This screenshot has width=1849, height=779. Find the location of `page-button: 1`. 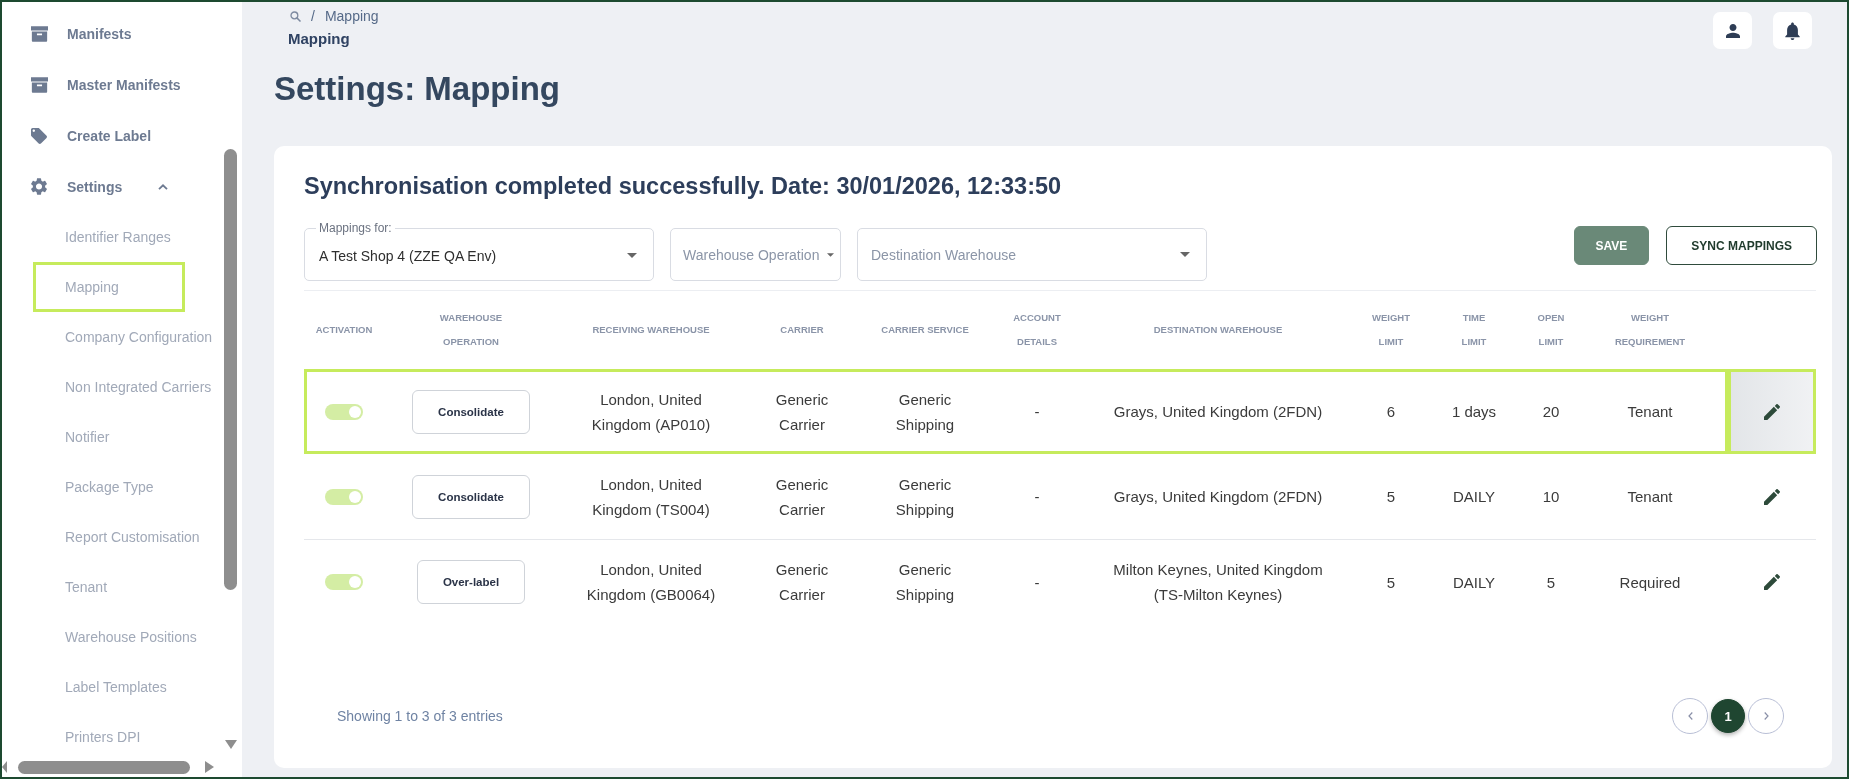

page-button: 1 is located at coordinates (1728, 716).